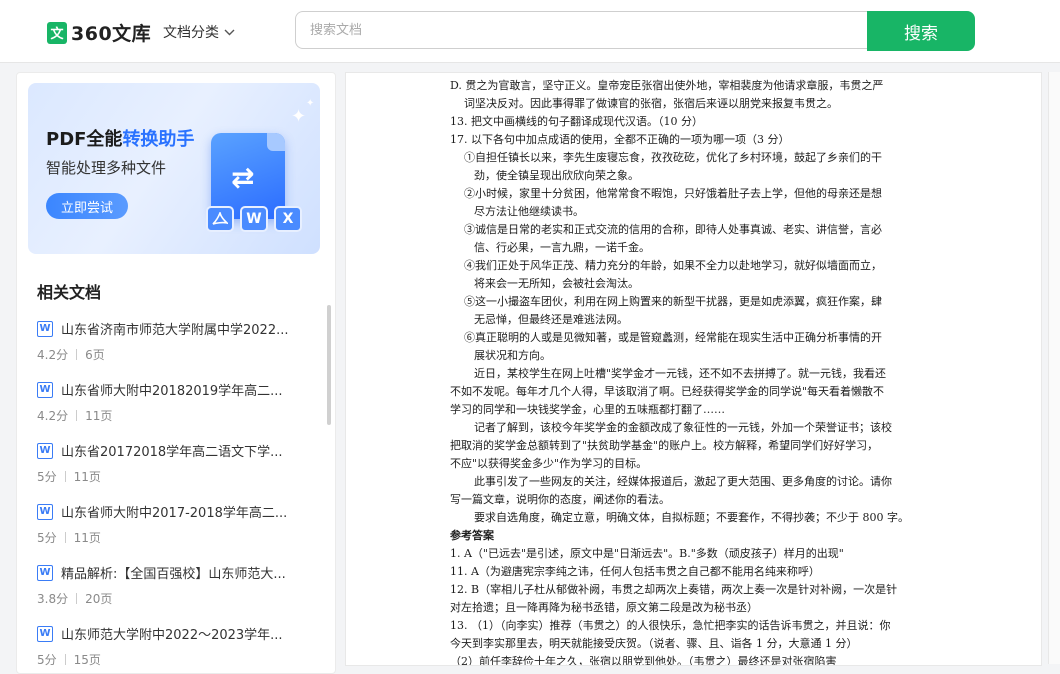  What do you see at coordinates (620, 139) in the screenshot?
I see `document-line: 17. 以下各句中加点成语的使用，全都不正确的一项为哪一项（3 分）` at bounding box center [620, 139].